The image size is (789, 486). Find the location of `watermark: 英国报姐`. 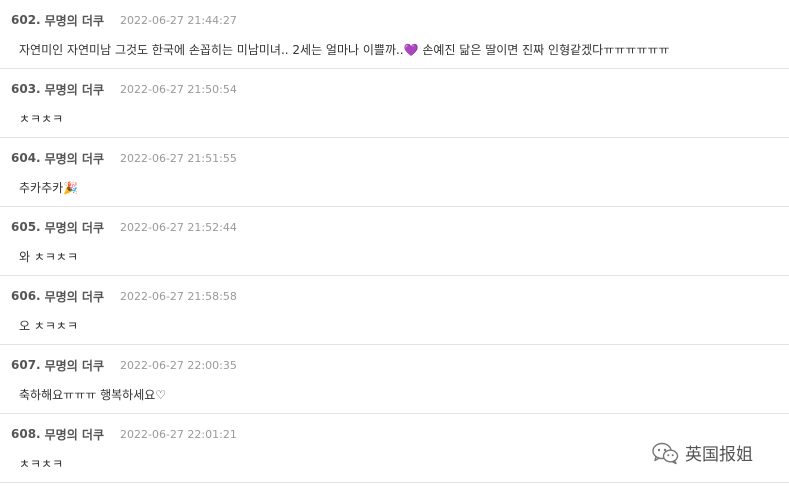

watermark: 英国报姐 is located at coordinates (702, 452).